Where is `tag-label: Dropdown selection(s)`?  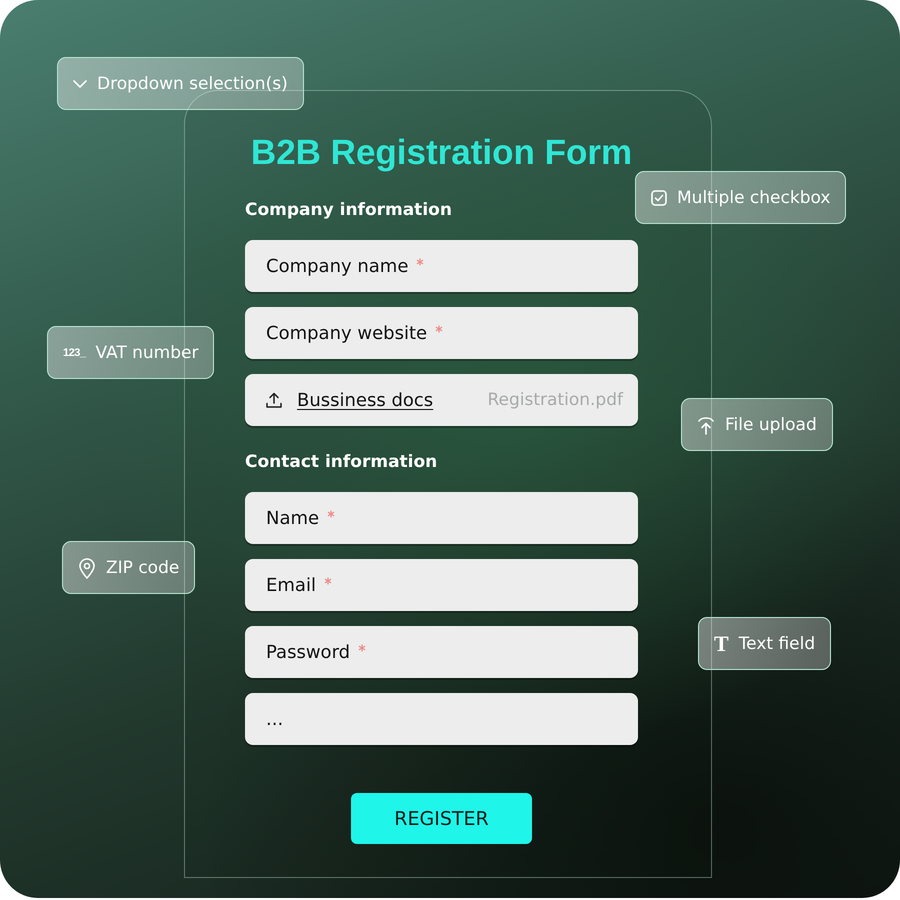 tag-label: Dropdown selection(s) is located at coordinates (192, 83).